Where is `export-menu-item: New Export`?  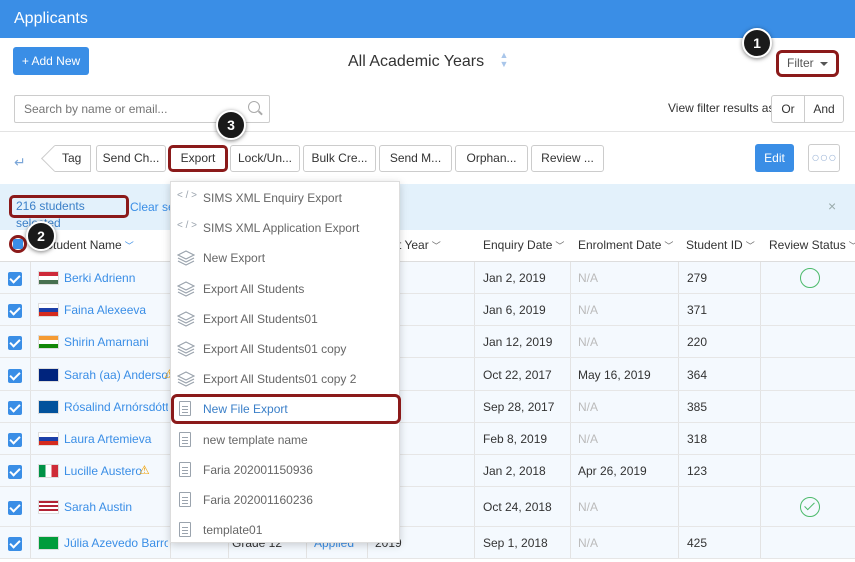
export-menu-item: New Export is located at coordinates (285, 258).